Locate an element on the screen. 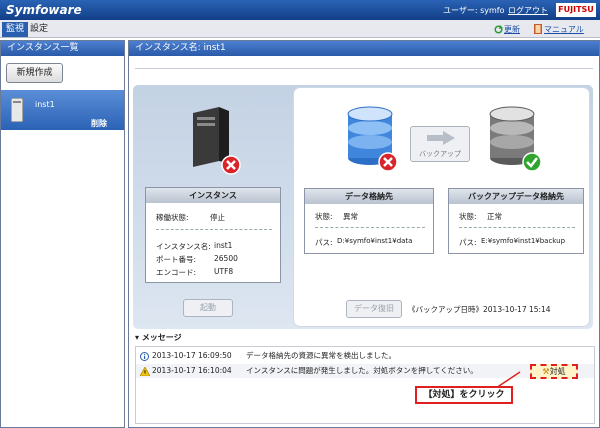  message-title: メッセージ is located at coordinates (161, 337).